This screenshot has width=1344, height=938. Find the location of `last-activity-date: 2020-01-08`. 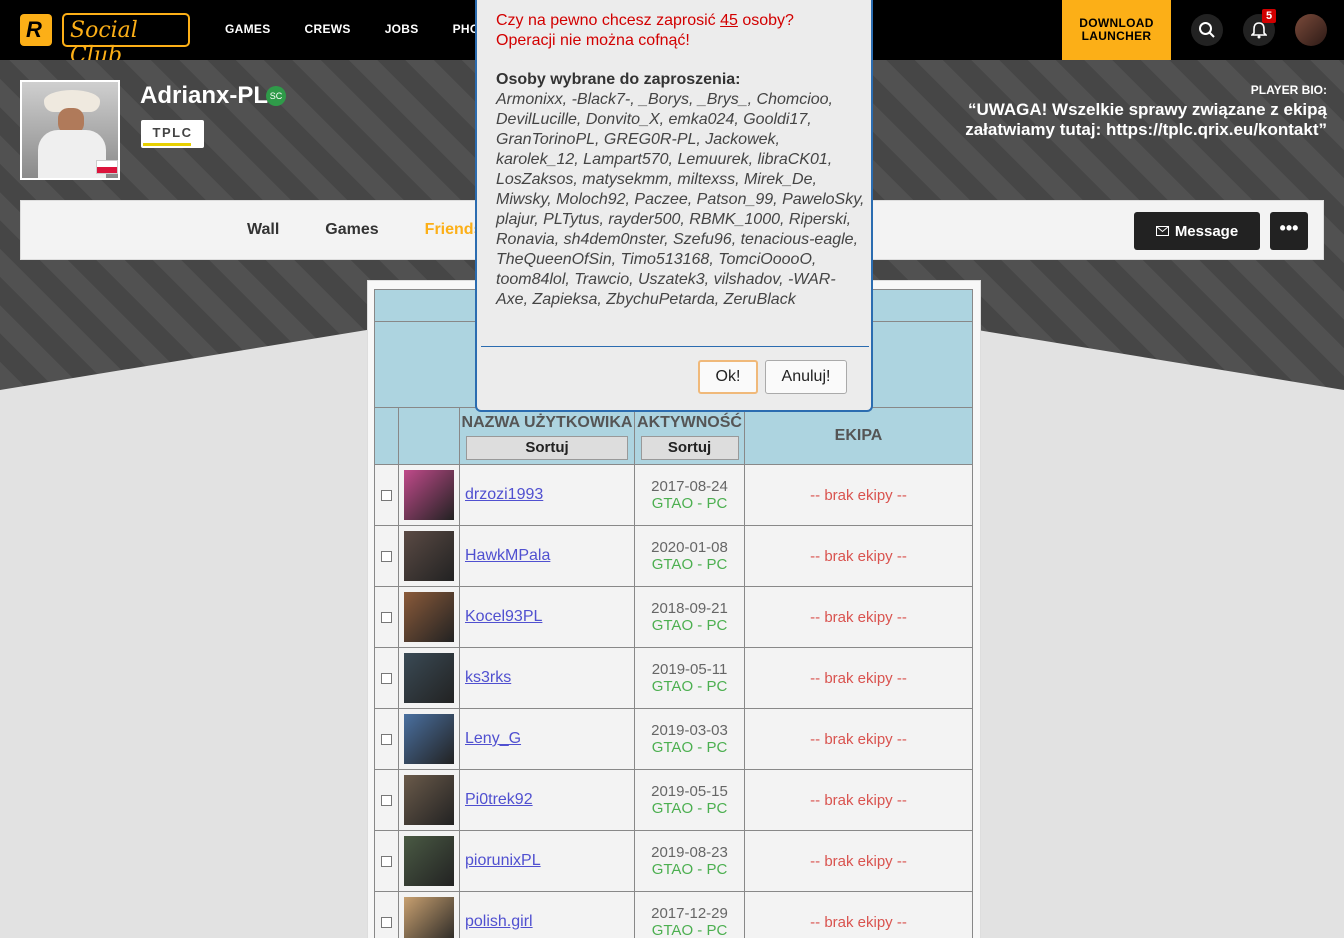

last-activity-date: 2020-01-08 is located at coordinates (689, 547).